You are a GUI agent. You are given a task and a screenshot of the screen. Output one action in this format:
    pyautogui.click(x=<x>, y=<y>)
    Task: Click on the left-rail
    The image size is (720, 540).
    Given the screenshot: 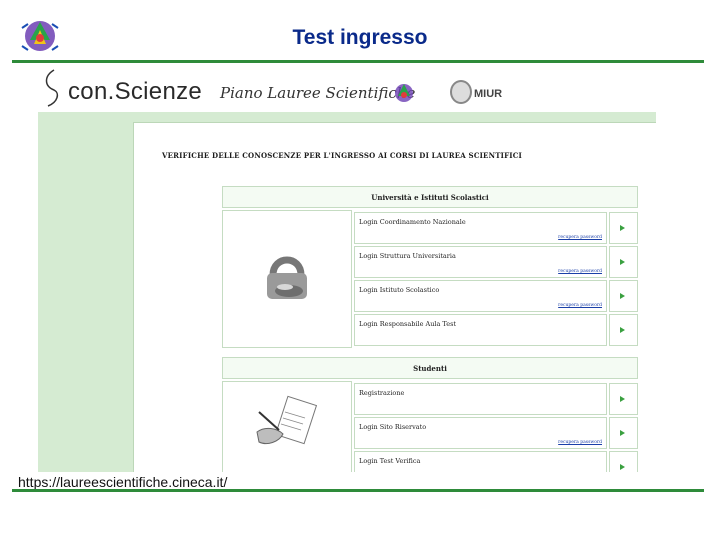 What is the action you would take?
    pyautogui.click(x=85, y=297)
    